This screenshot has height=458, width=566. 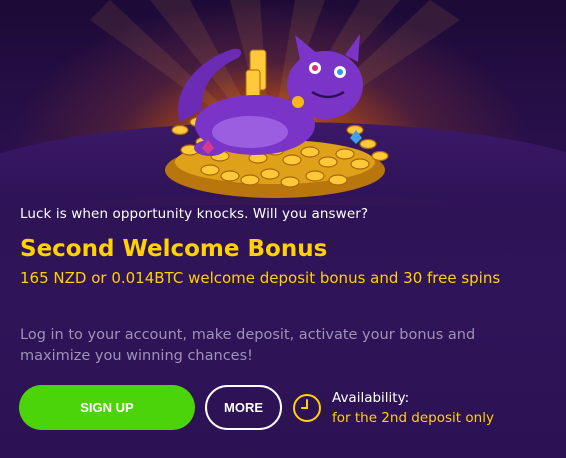 I want to click on availability-value: for the 2nd deposit only, so click(x=413, y=418).